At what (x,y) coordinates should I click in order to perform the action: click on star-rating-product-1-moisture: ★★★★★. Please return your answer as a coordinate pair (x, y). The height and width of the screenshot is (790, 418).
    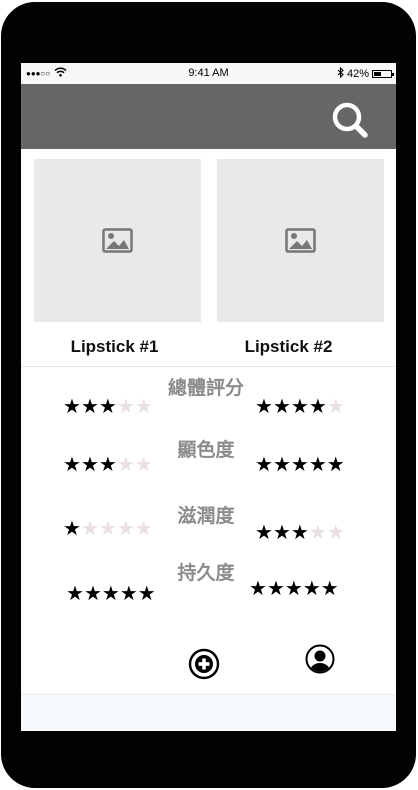
    Looking at the image, I should click on (108, 529).